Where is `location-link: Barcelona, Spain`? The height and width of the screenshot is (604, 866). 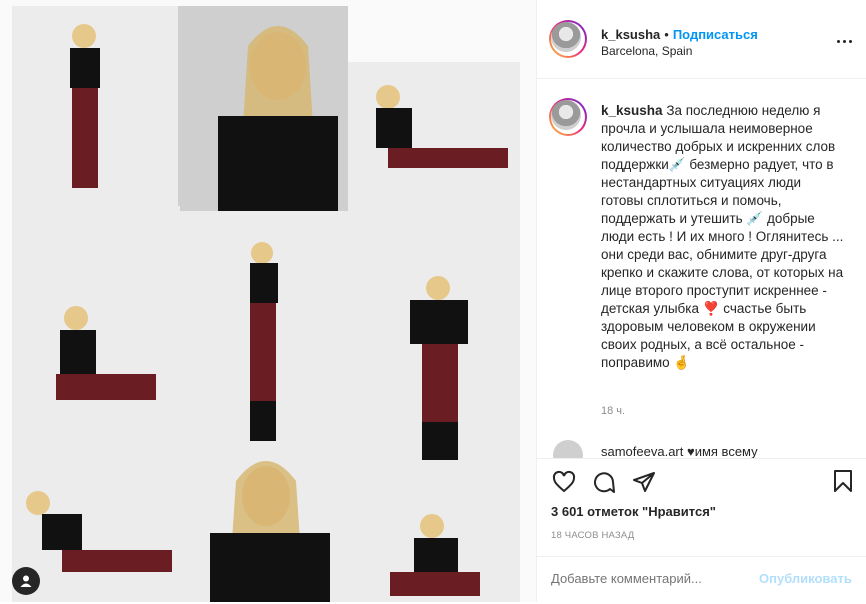
location-link: Barcelona, Spain is located at coordinates (646, 51).